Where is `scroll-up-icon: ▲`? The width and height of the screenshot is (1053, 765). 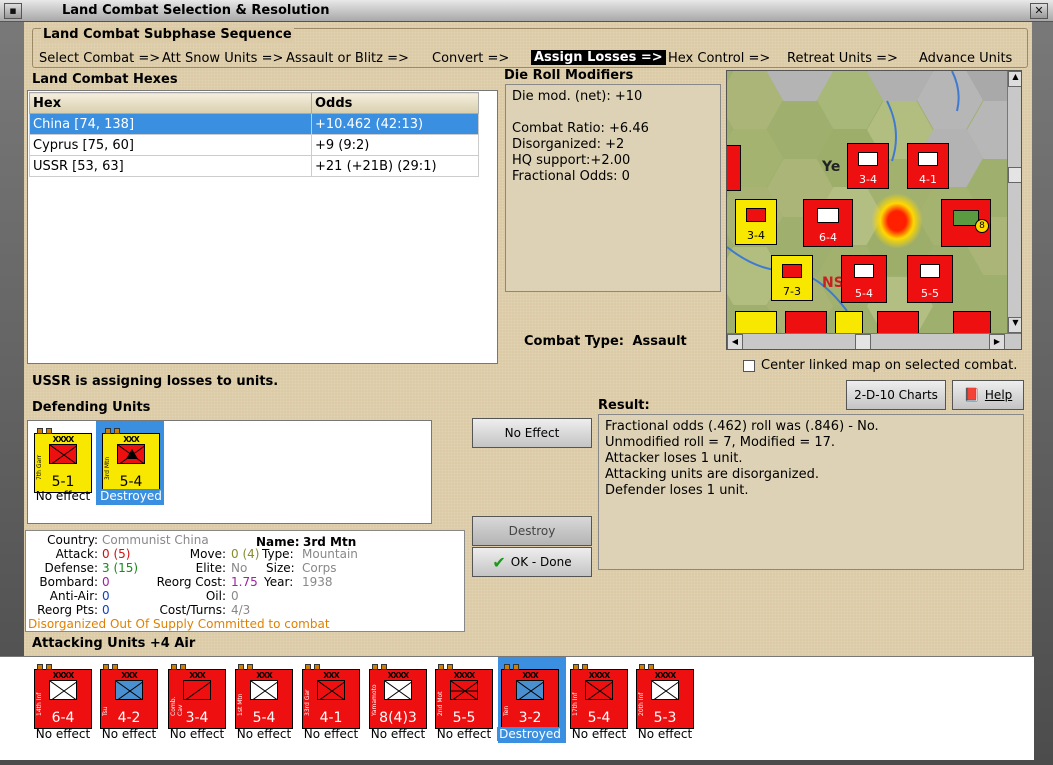
scroll-up-icon: ▲ is located at coordinates (1014, 79).